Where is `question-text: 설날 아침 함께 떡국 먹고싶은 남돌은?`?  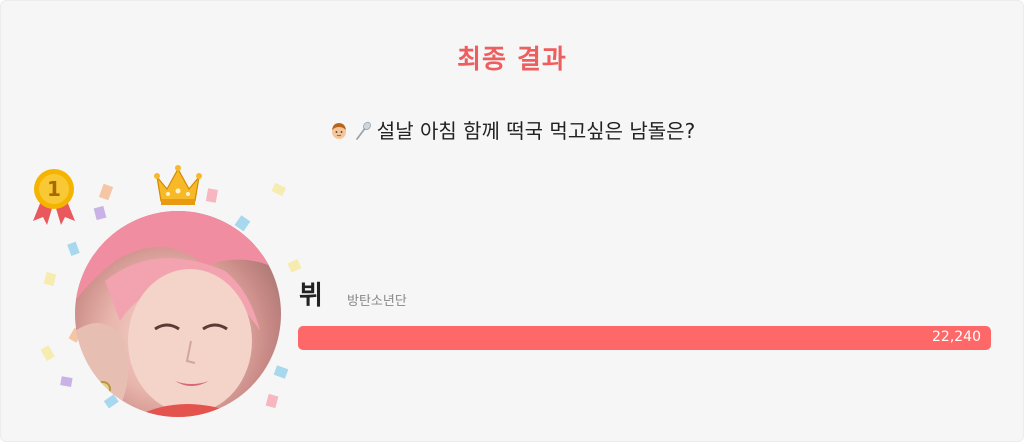 question-text: 설날 아침 함께 떡국 먹고싶은 남돌은? is located at coordinates (536, 131).